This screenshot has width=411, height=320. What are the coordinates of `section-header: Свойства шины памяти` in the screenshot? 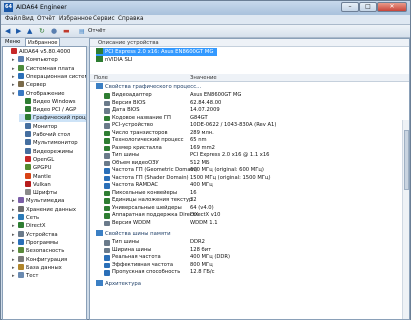 It's located at (133, 234).